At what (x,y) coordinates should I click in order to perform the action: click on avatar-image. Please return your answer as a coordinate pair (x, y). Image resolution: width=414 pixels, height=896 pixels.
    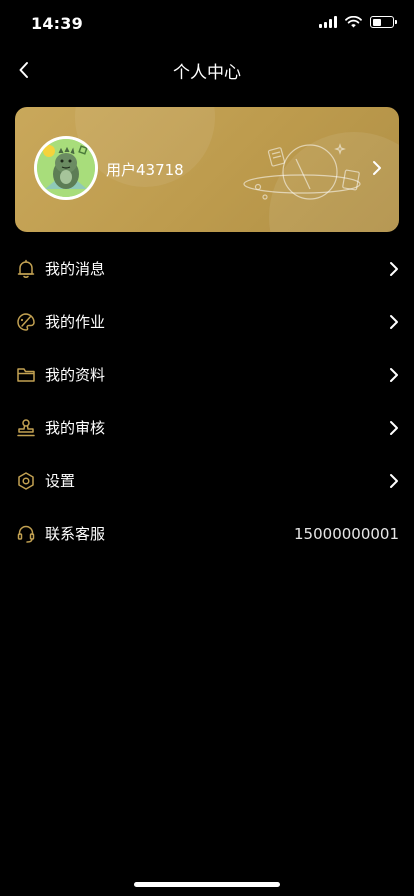
    Looking at the image, I should click on (66, 168).